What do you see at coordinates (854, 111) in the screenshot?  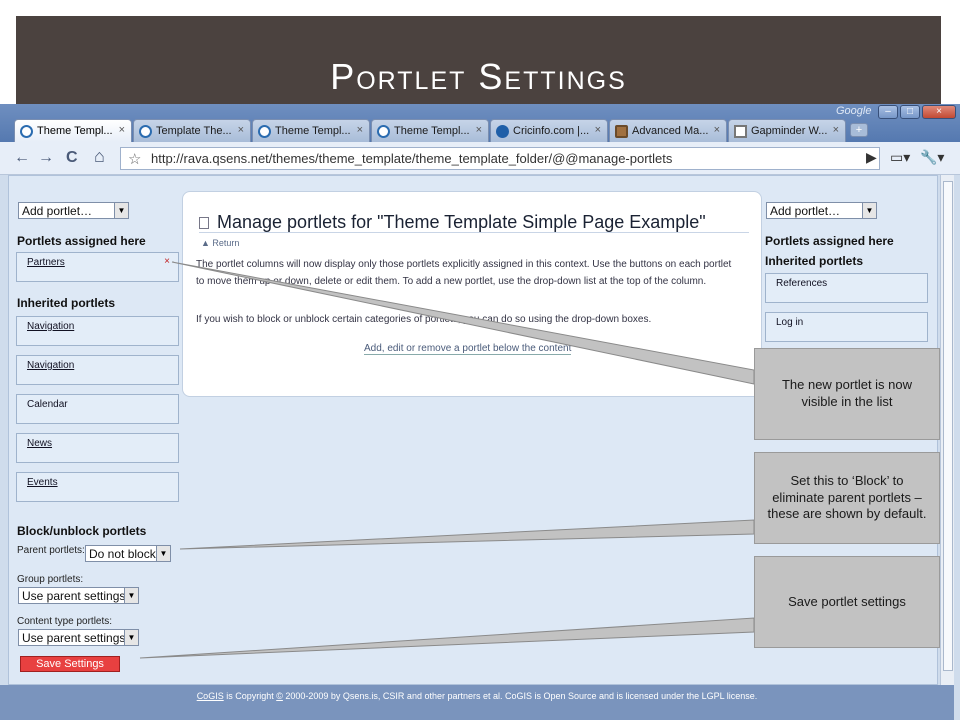 I see `google-label: Google` at bounding box center [854, 111].